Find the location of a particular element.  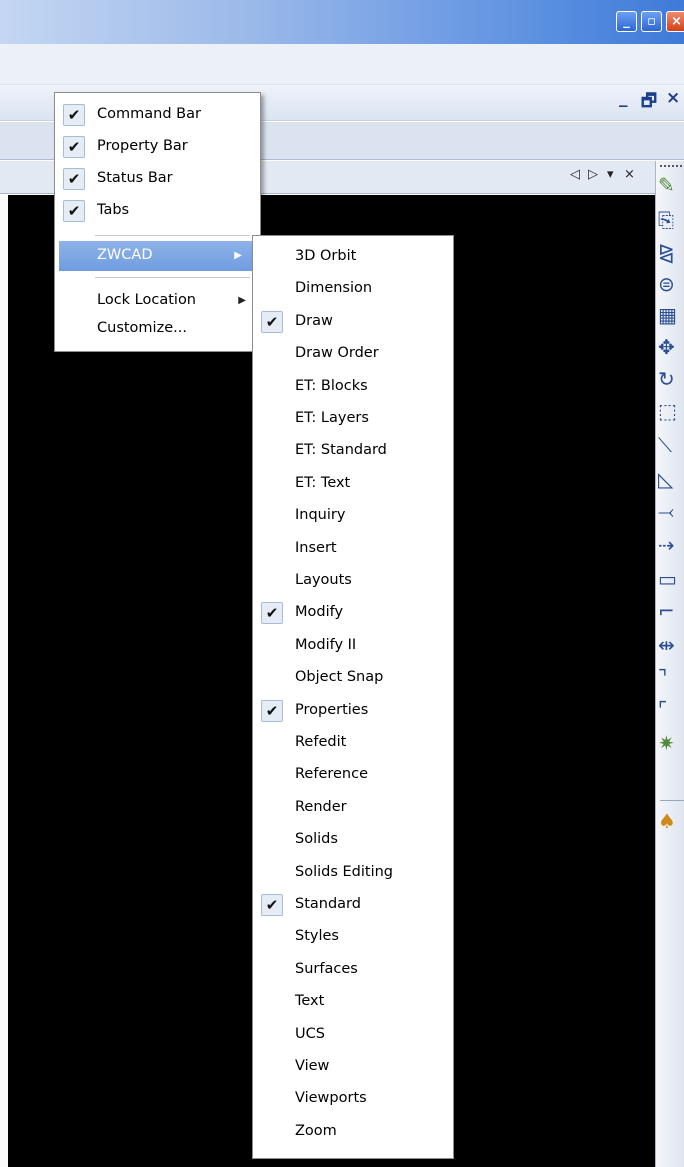

submenu-item-label: ET: Blocks is located at coordinates (331, 385).